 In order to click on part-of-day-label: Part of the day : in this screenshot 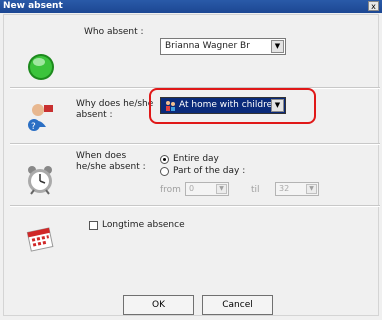, I will do `click(209, 171)`.